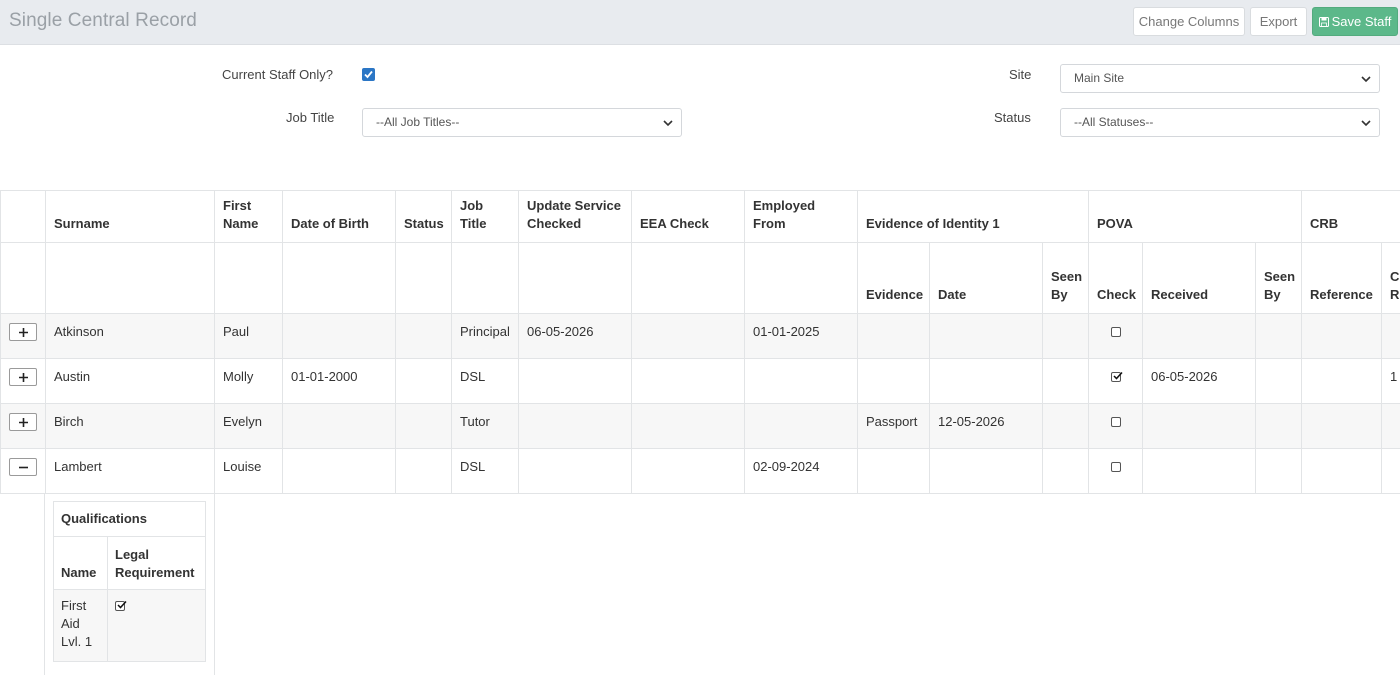  What do you see at coordinates (310, 117) in the screenshot?
I see `job-title-label: Job Title` at bounding box center [310, 117].